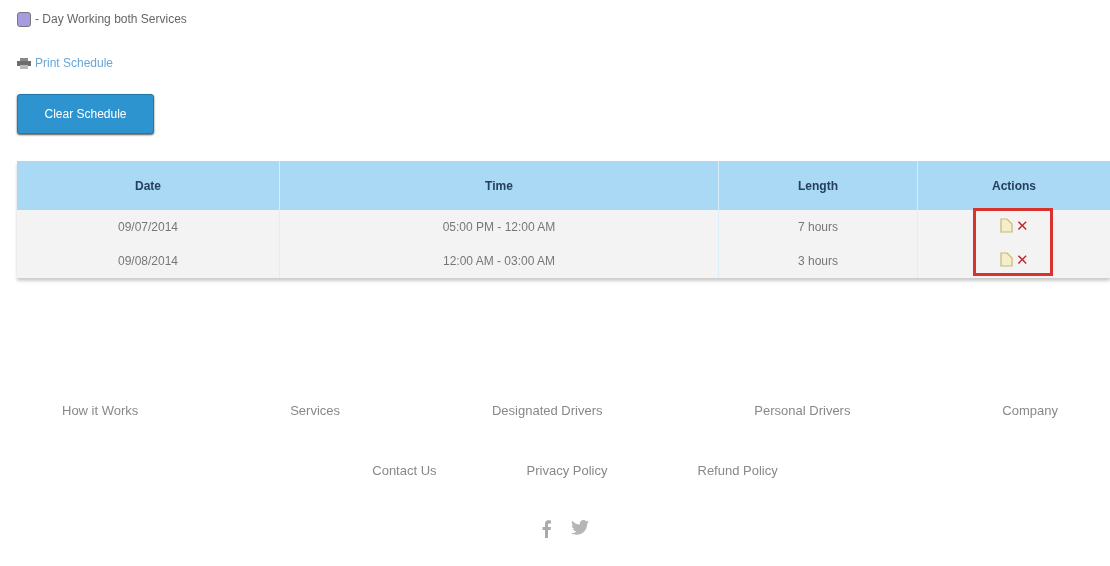 The width and height of the screenshot is (1110, 566). I want to click on table-cell: 09/07/2014, so click(148, 227).